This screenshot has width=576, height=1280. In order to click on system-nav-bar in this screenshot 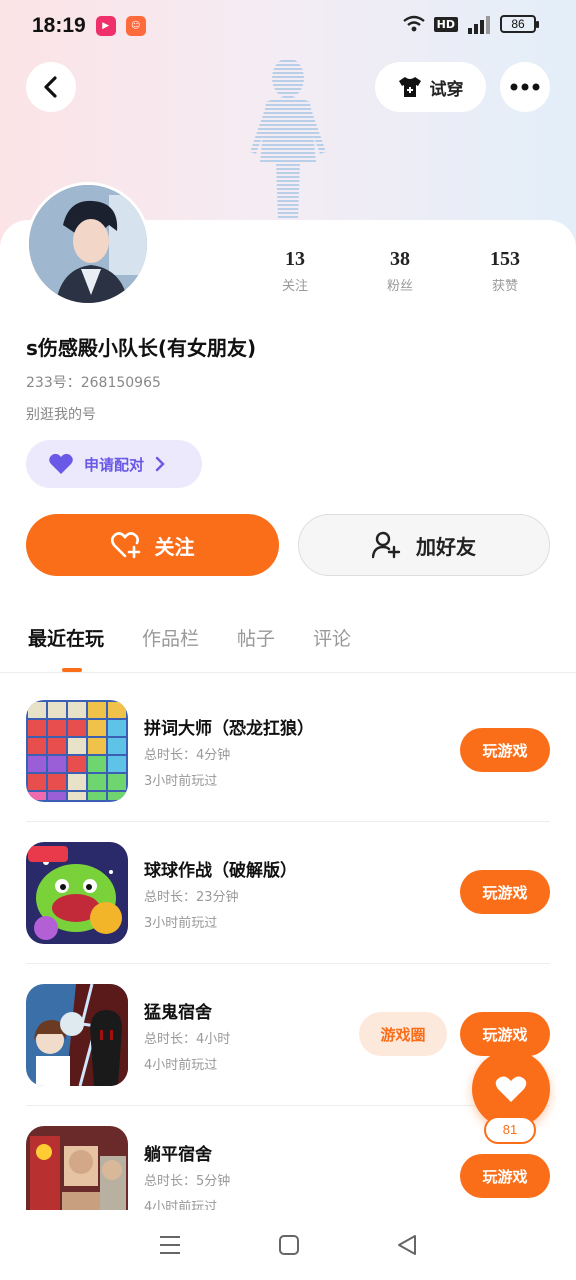, I will do `click(288, 1245)`.